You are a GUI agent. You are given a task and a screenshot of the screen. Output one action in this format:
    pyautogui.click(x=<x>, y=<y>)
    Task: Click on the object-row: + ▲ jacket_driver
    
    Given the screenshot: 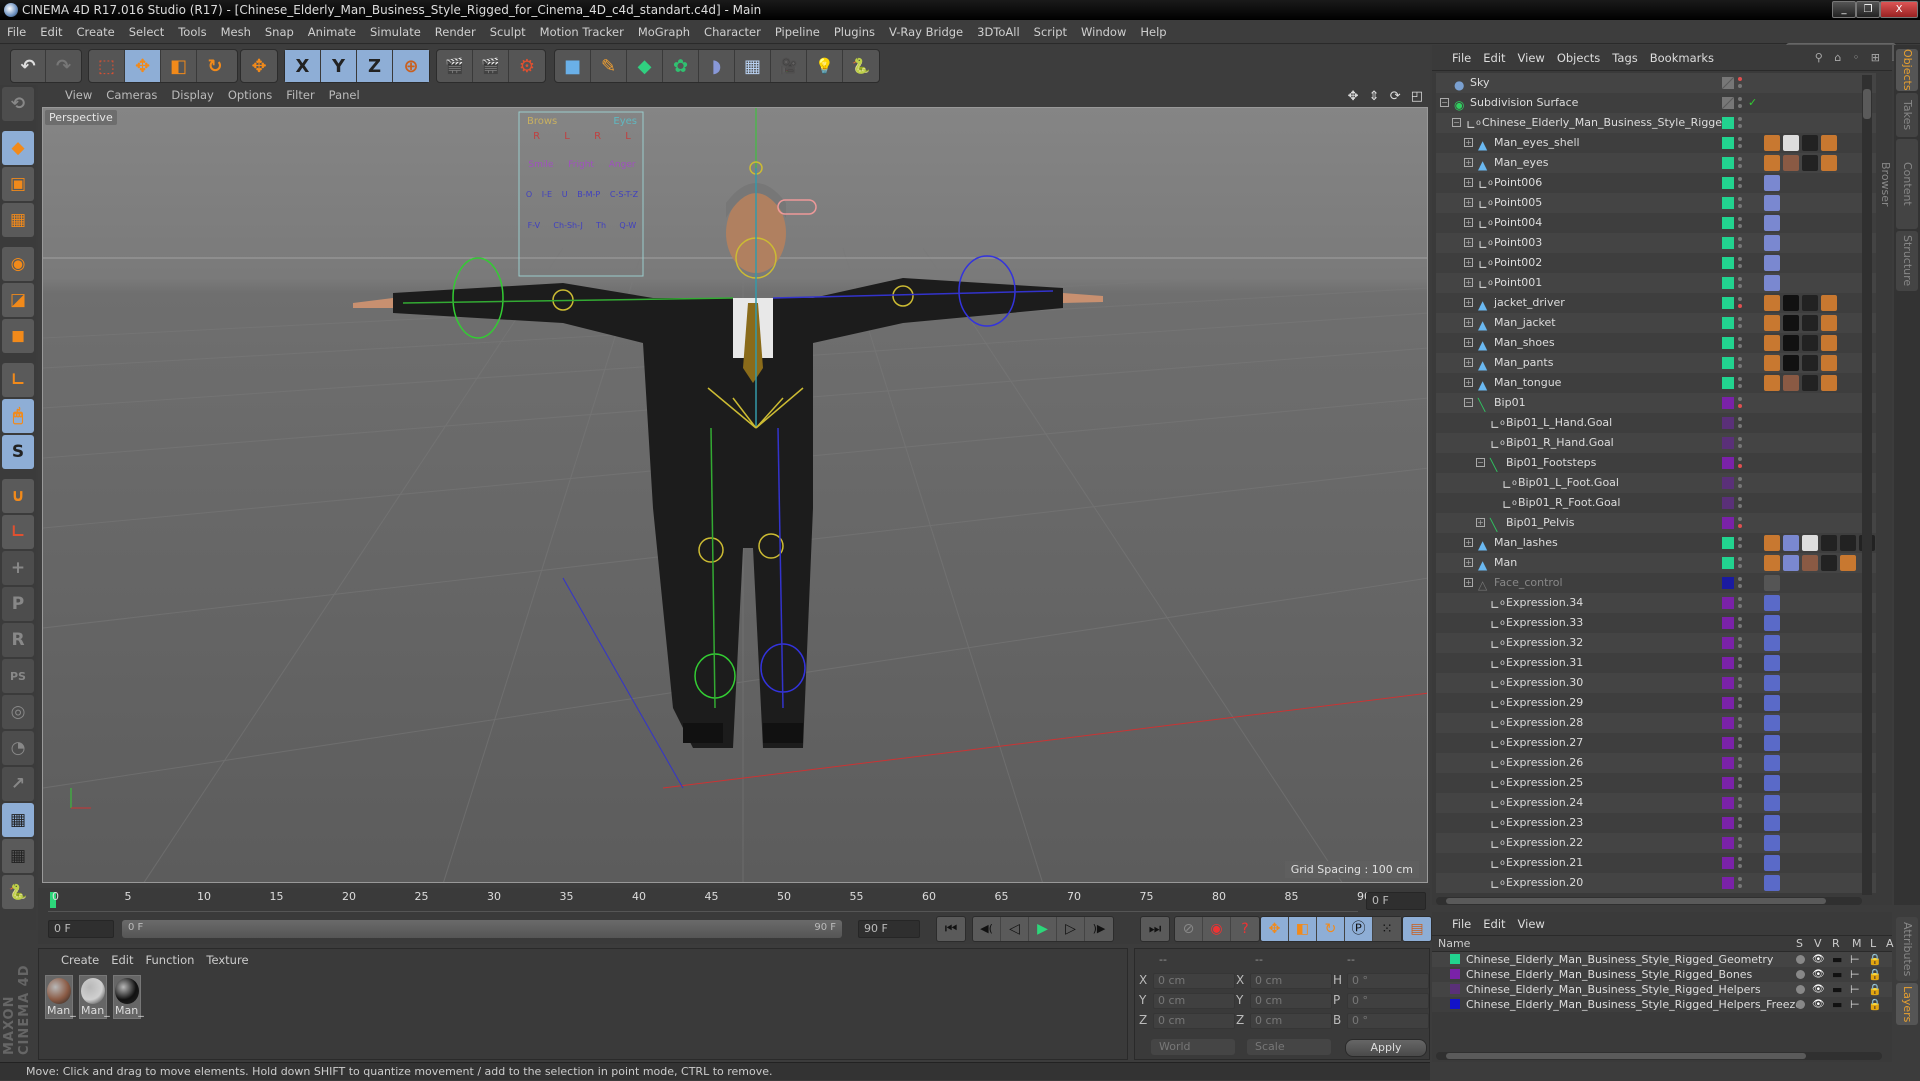 What is the action you would take?
    pyautogui.click(x=1656, y=303)
    